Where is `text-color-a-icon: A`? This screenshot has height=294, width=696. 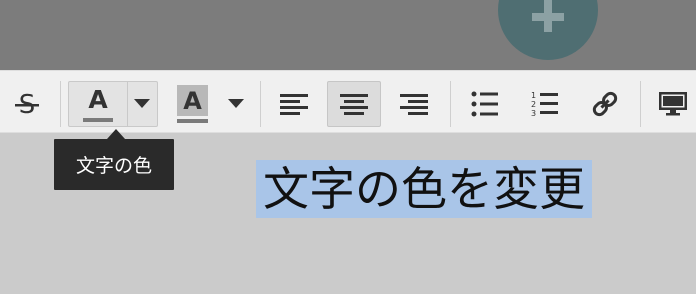
text-color-a-icon: A is located at coordinates (98, 104).